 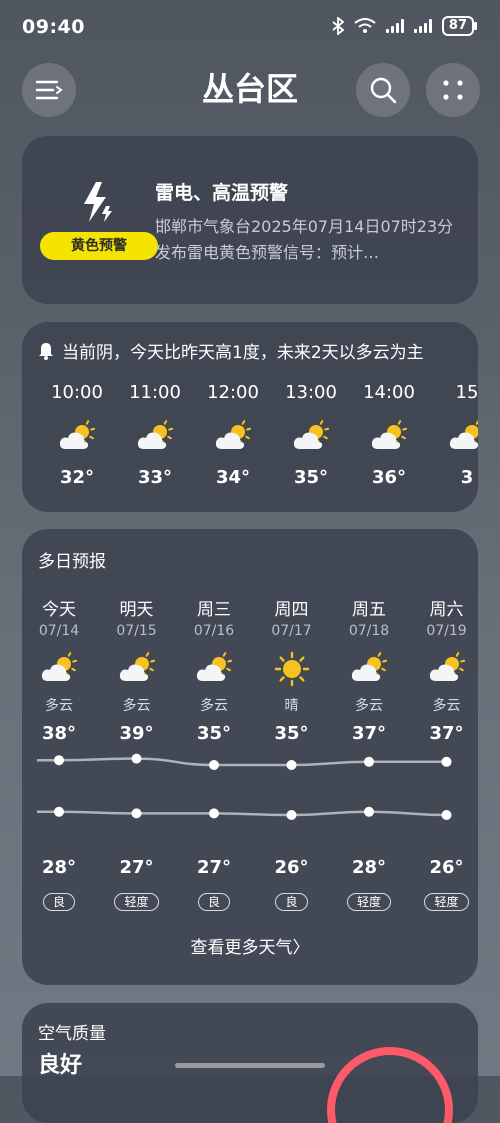 What do you see at coordinates (242, 813) in the screenshot?
I see `low-temp-line` at bounding box center [242, 813].